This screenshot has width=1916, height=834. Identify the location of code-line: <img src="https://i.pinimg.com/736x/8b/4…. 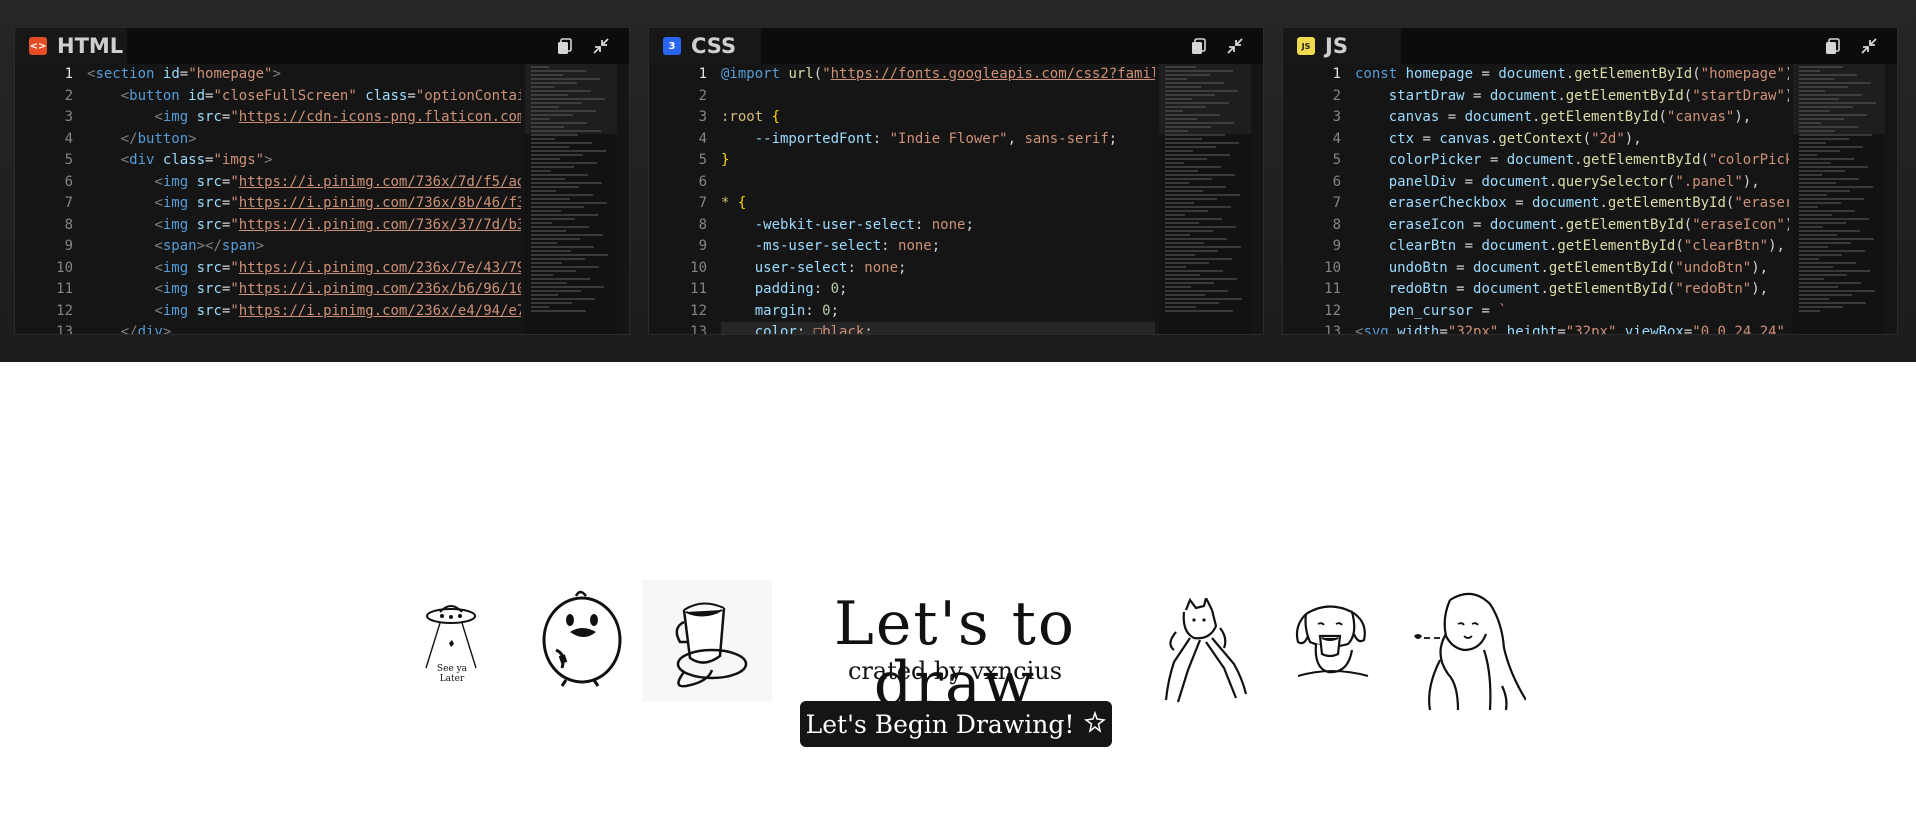
(304, 204).